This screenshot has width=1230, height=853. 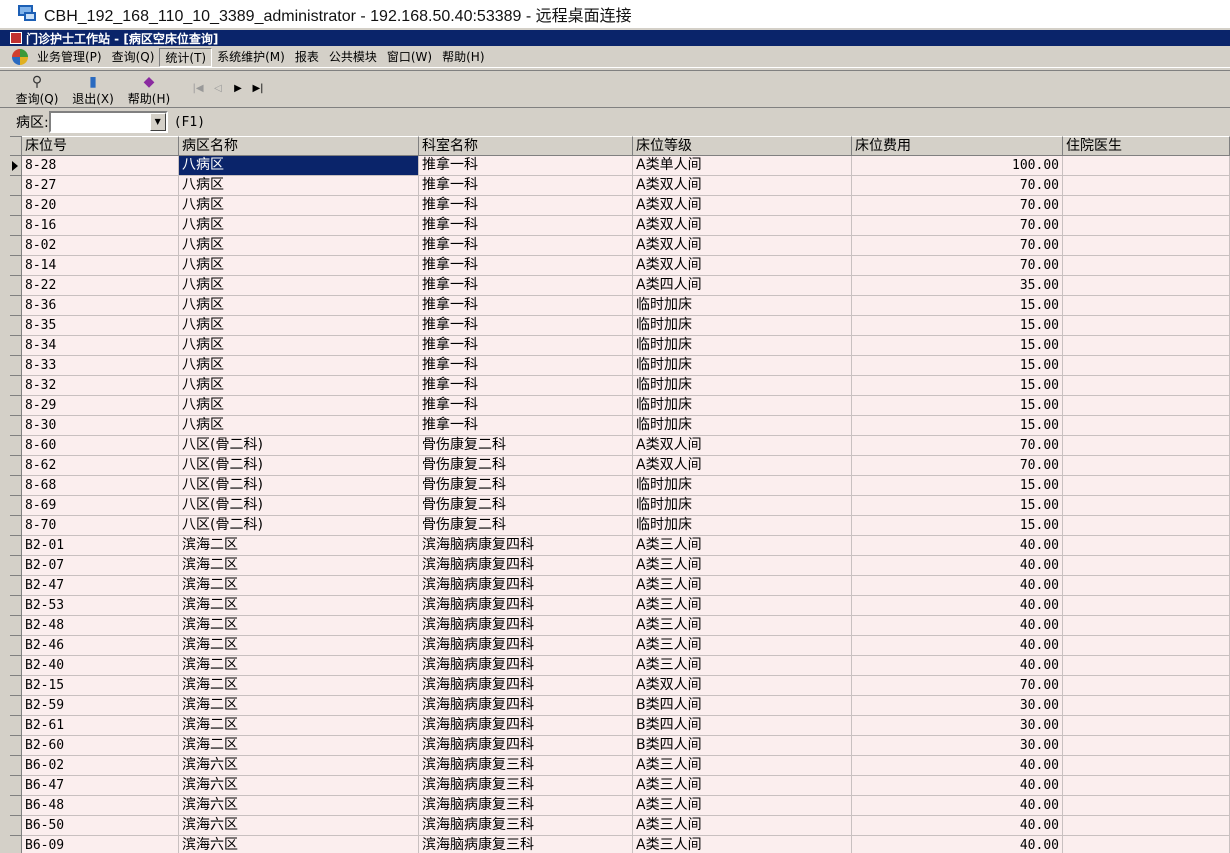 What do you see at coordinates (742, 166) in the screenshot?
I see `bed-class-cell: A类单人间` at bounding box center [742, 166].